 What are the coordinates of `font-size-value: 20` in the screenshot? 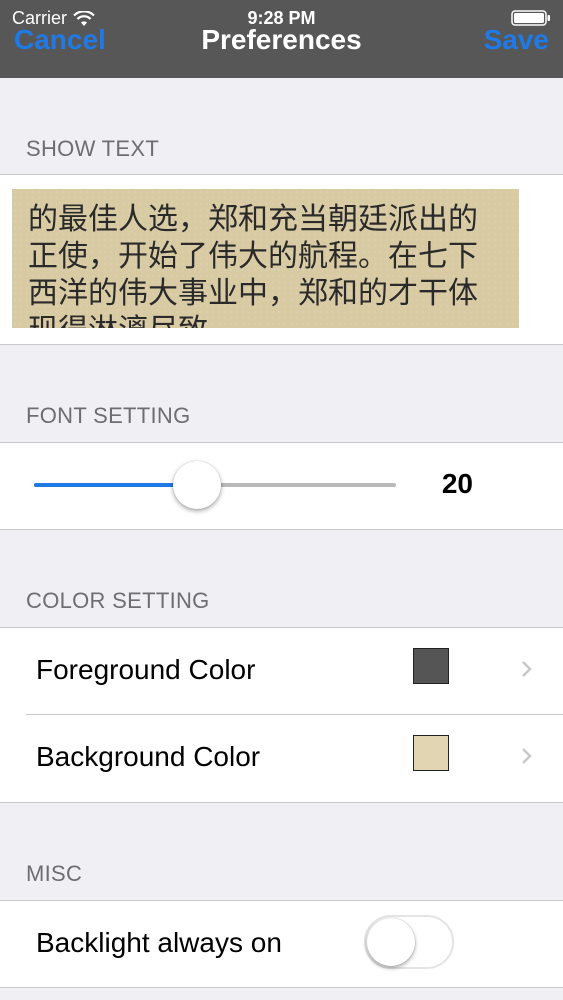 It's located at (457, 483).